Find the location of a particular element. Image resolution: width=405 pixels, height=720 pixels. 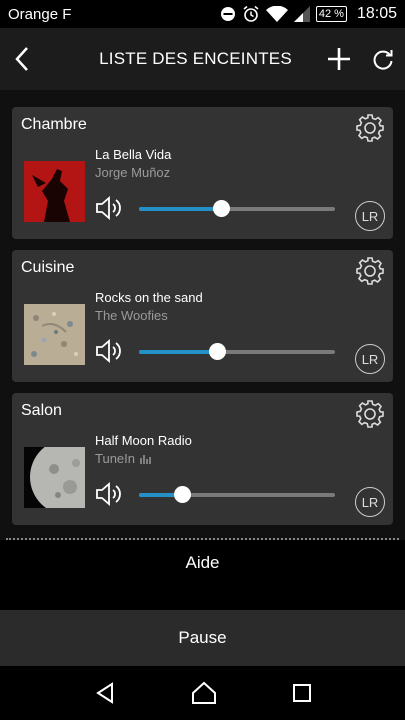

divider is located at coordinates (202, 539).